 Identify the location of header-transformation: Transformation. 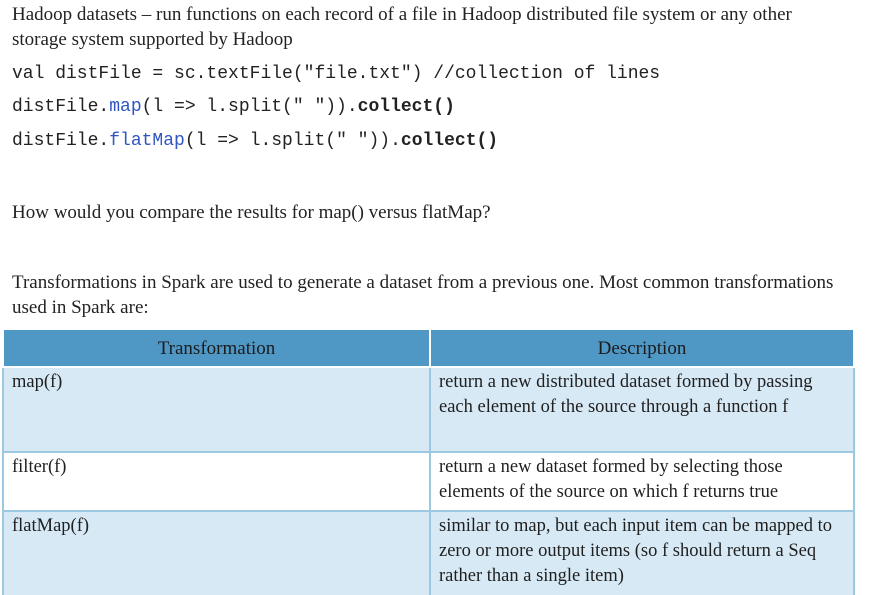
(216, 348).